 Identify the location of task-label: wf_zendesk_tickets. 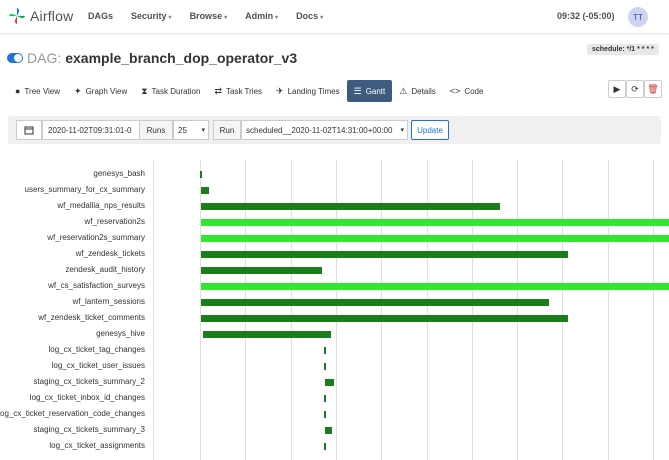
(110, 253).